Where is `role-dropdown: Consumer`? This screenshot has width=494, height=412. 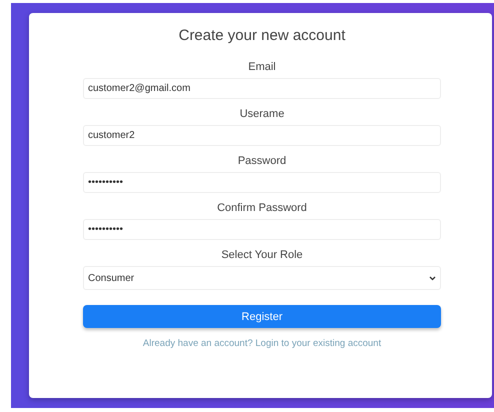 role-dropdown: Consumer is located at coordinates (262, 278).